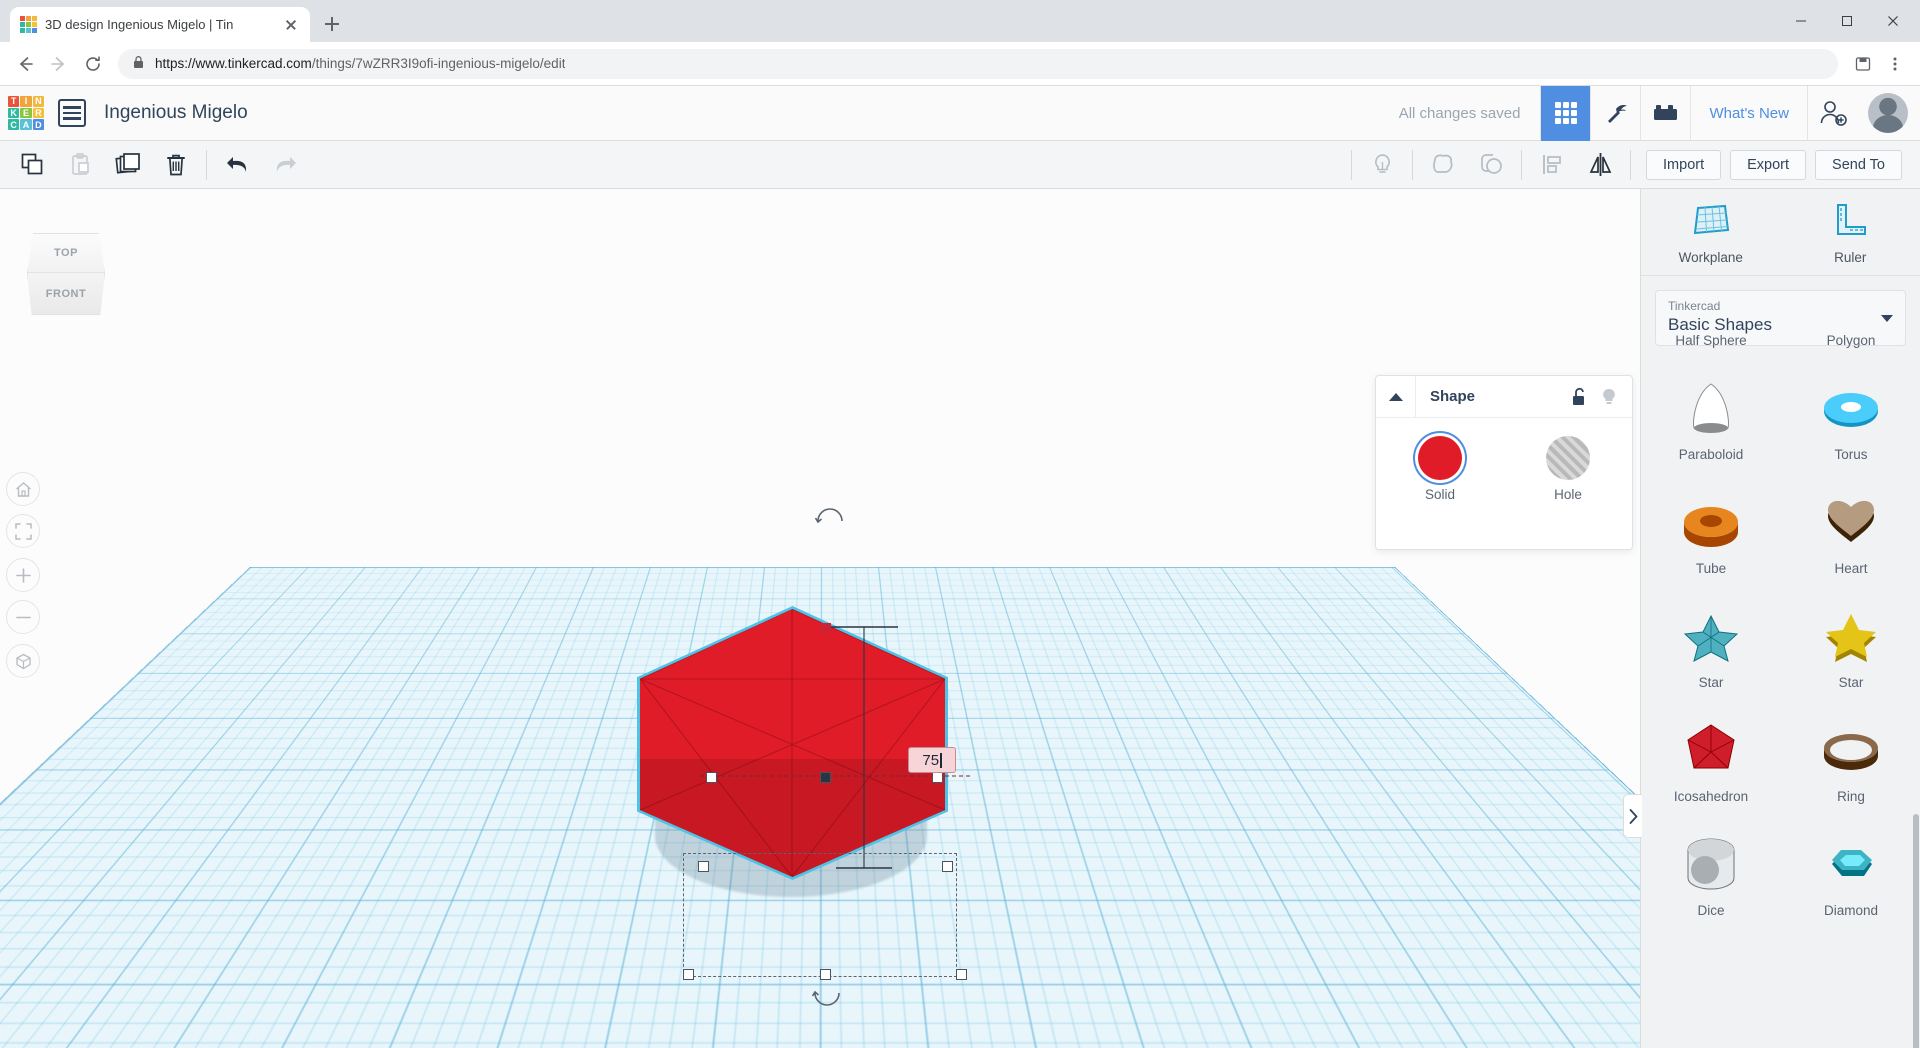 This screenshot has width=1920, height=1048. I want to click on shape-panel-body: Solid Hole, so click(1504, 460).